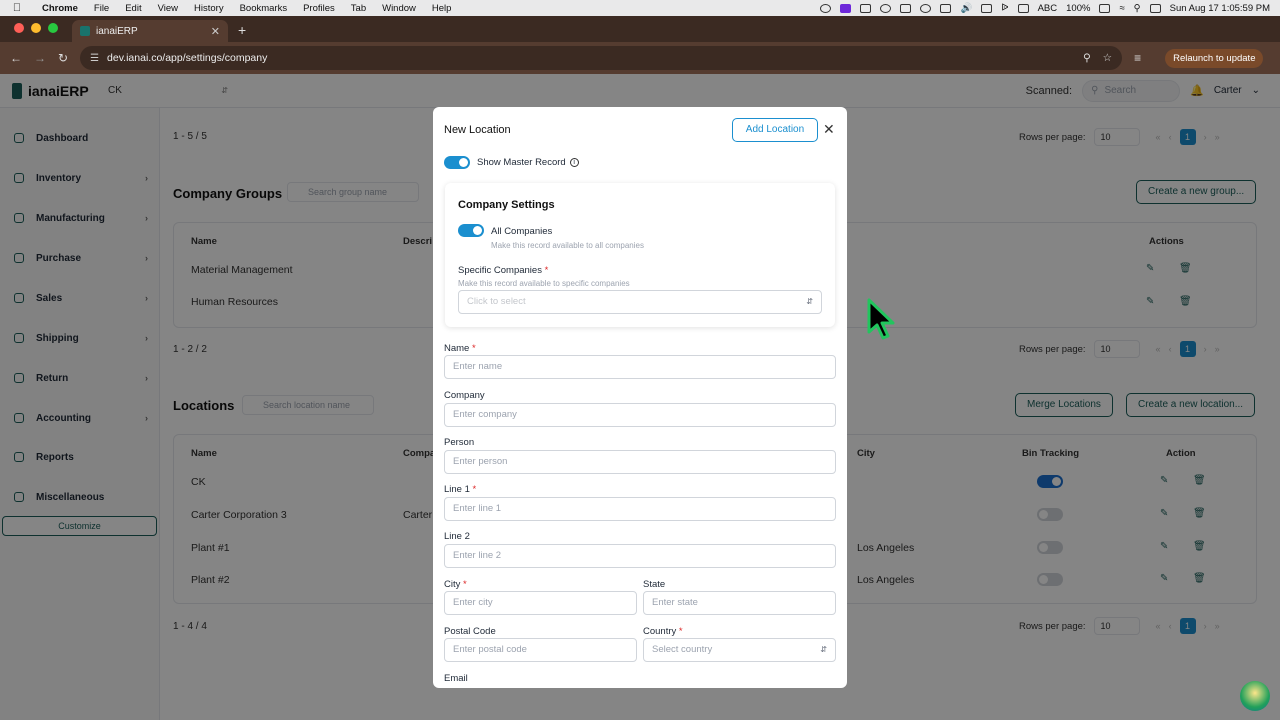  I want to click on browser-tab: ianaiERP ✕, so click(150, 31).